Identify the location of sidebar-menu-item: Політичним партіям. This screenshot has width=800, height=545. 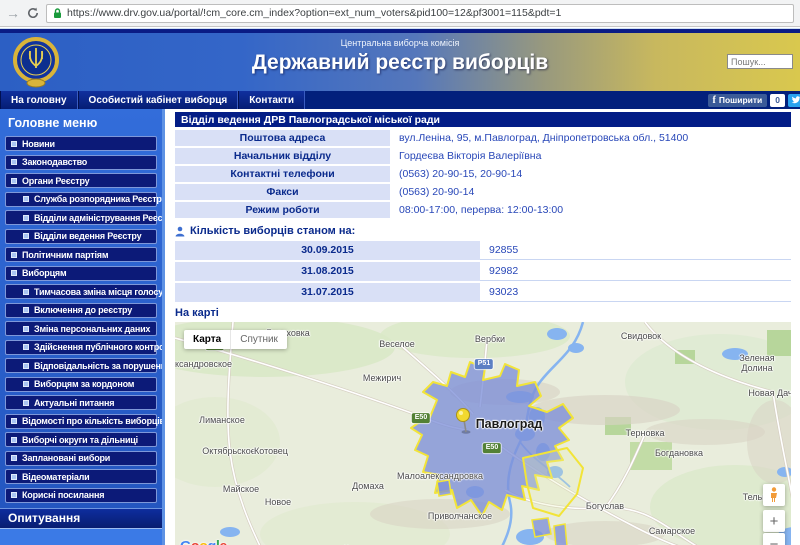
(81, 254).